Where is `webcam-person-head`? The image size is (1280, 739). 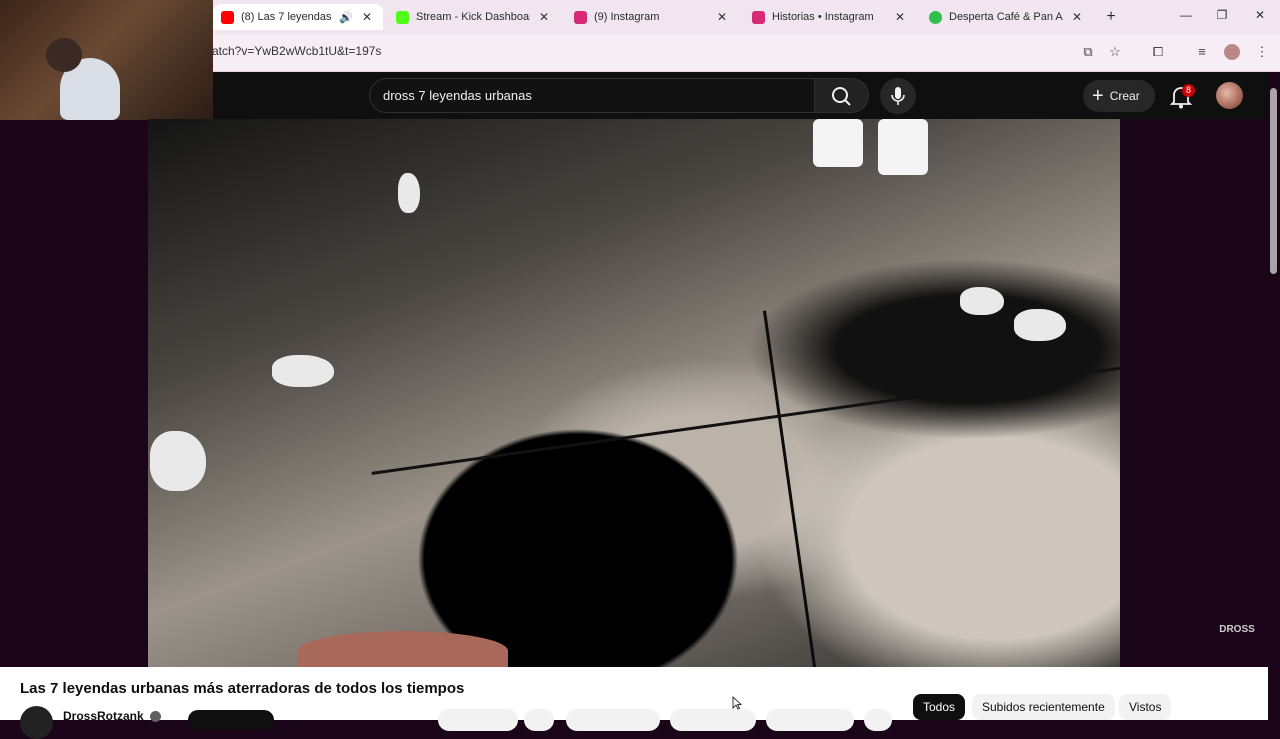
webcam-person-head is located at coordinates (64, 55).